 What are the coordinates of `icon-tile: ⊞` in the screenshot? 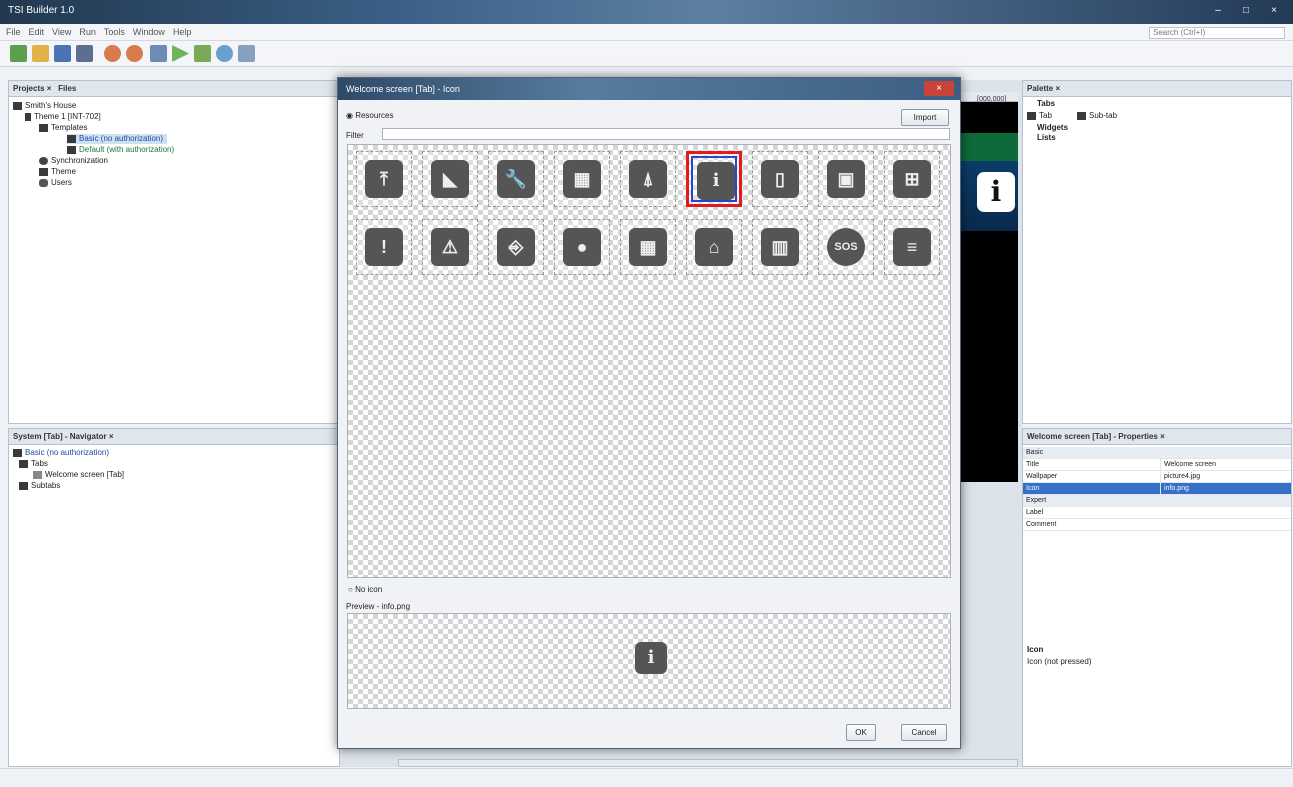 It's located at (912, 179).